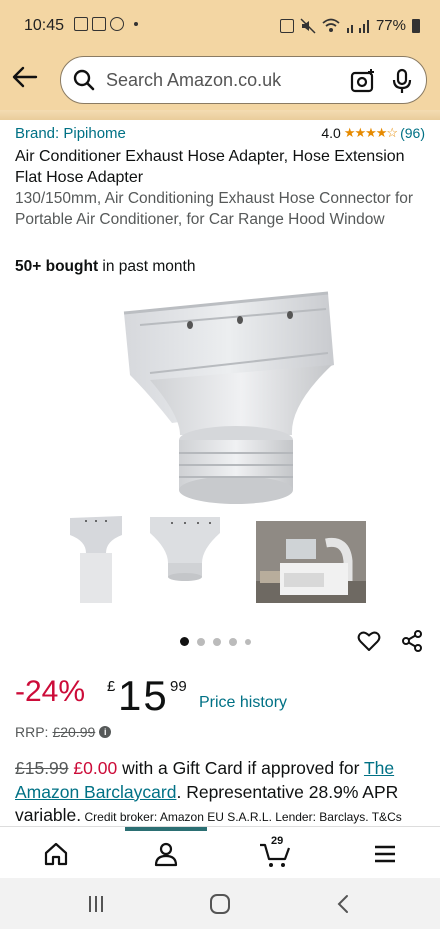 This screenshot has width=440, height=929. What do you see at coordinates (308, 25) in the screenshot?
I see `mute-icon` at bounding box center [308, 25].